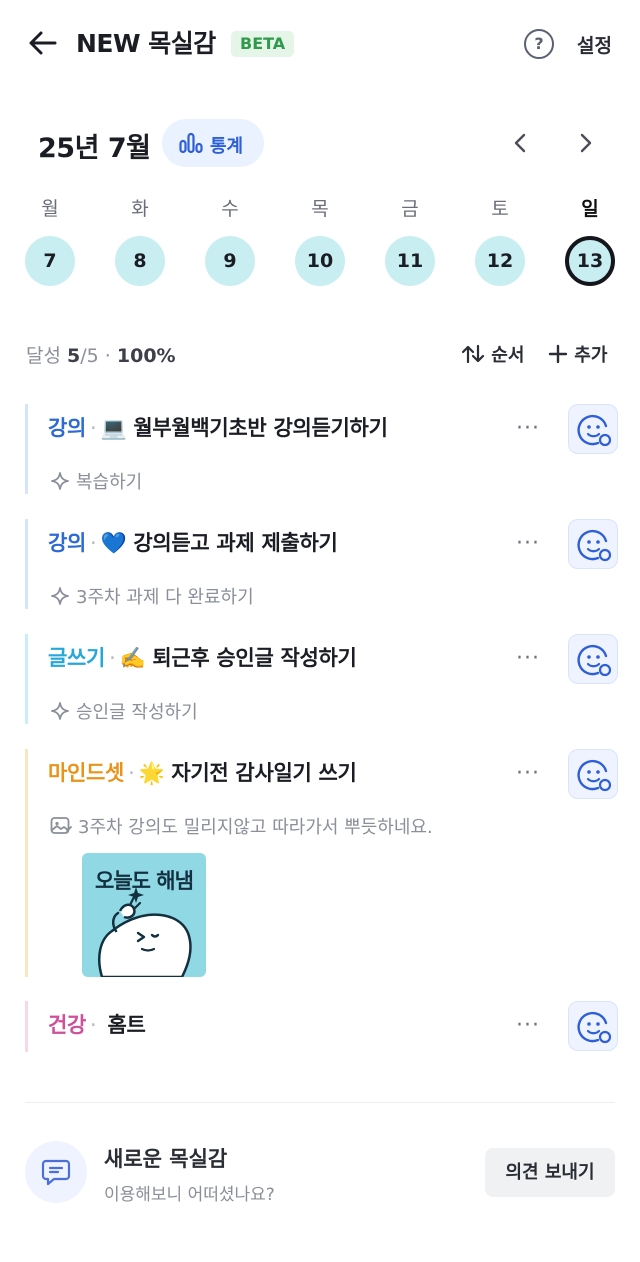  I want to click on task-emoji: ✍️, so click(132, 658).